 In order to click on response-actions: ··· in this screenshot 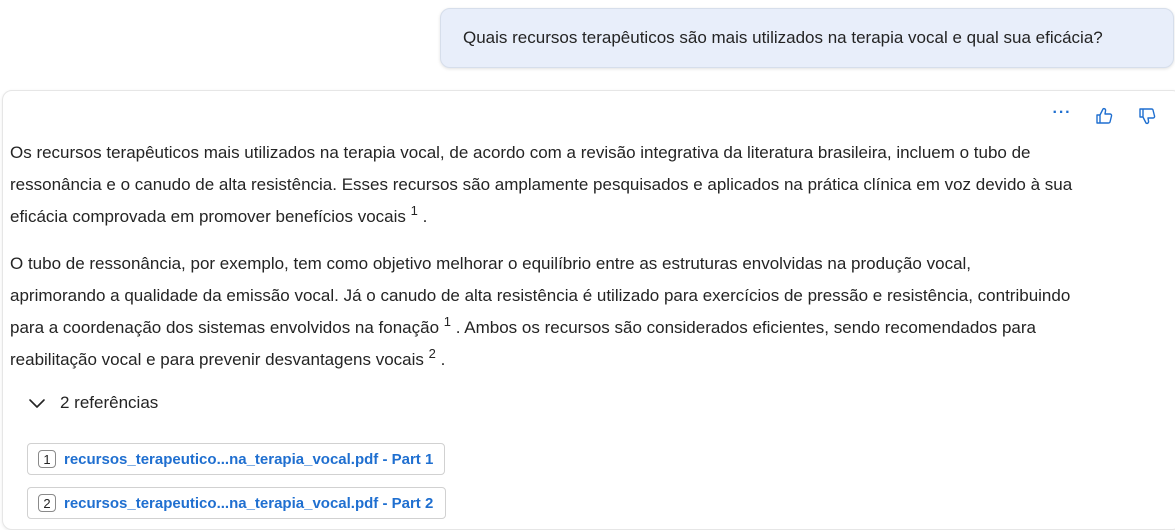, I will do `click(1105, 116)`.